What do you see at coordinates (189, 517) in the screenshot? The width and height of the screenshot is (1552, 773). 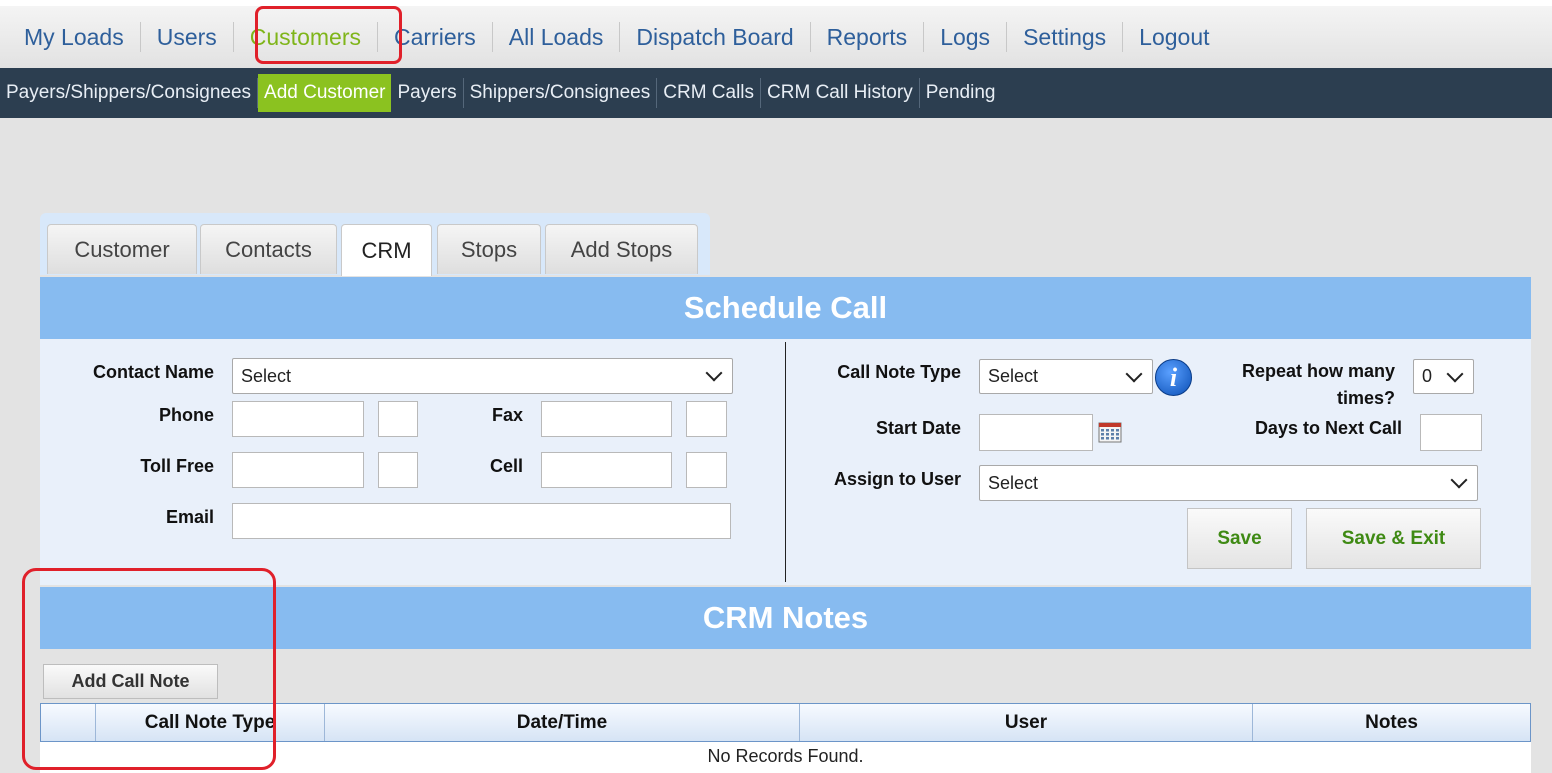 I see `email-label: Email` at bounding box center [189, 517].